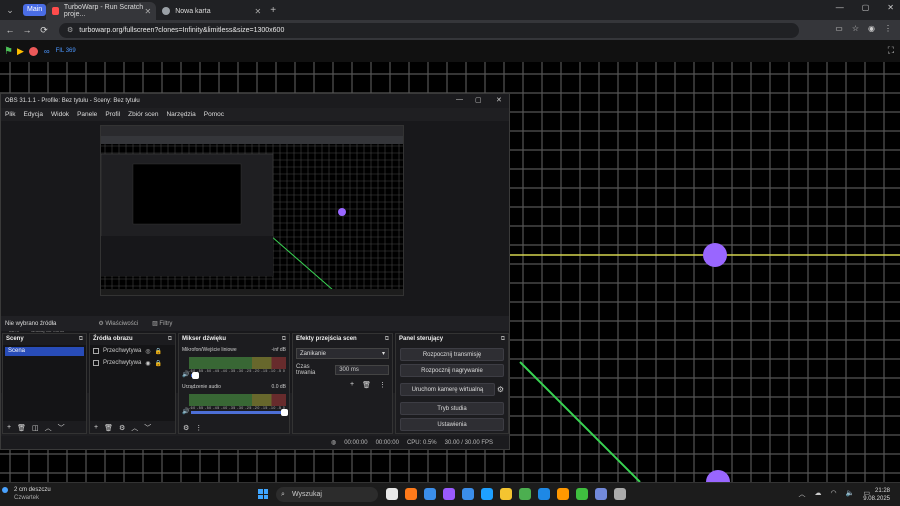 The width and height of the screenshot is (900, 506). What do you see at coordinates (273, 10) in the screenshot?
I see `new-tab-button: +` at bounding box center [273, 10].